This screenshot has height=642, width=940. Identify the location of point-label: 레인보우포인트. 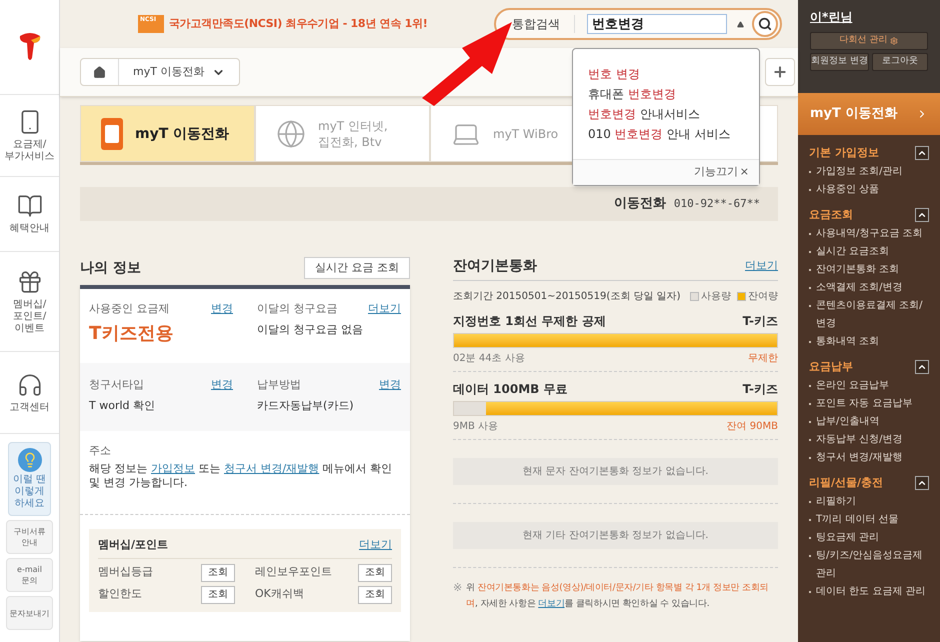
(293, 572).